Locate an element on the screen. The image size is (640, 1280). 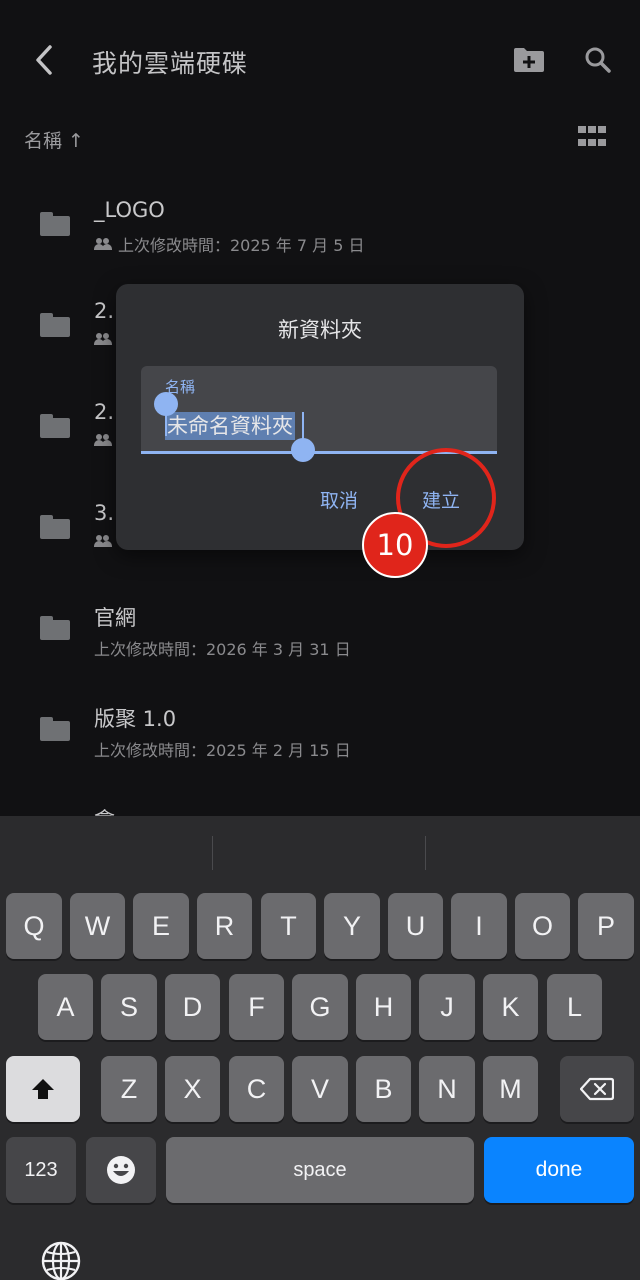
key-g: G is located at coordinates (320, 1007).